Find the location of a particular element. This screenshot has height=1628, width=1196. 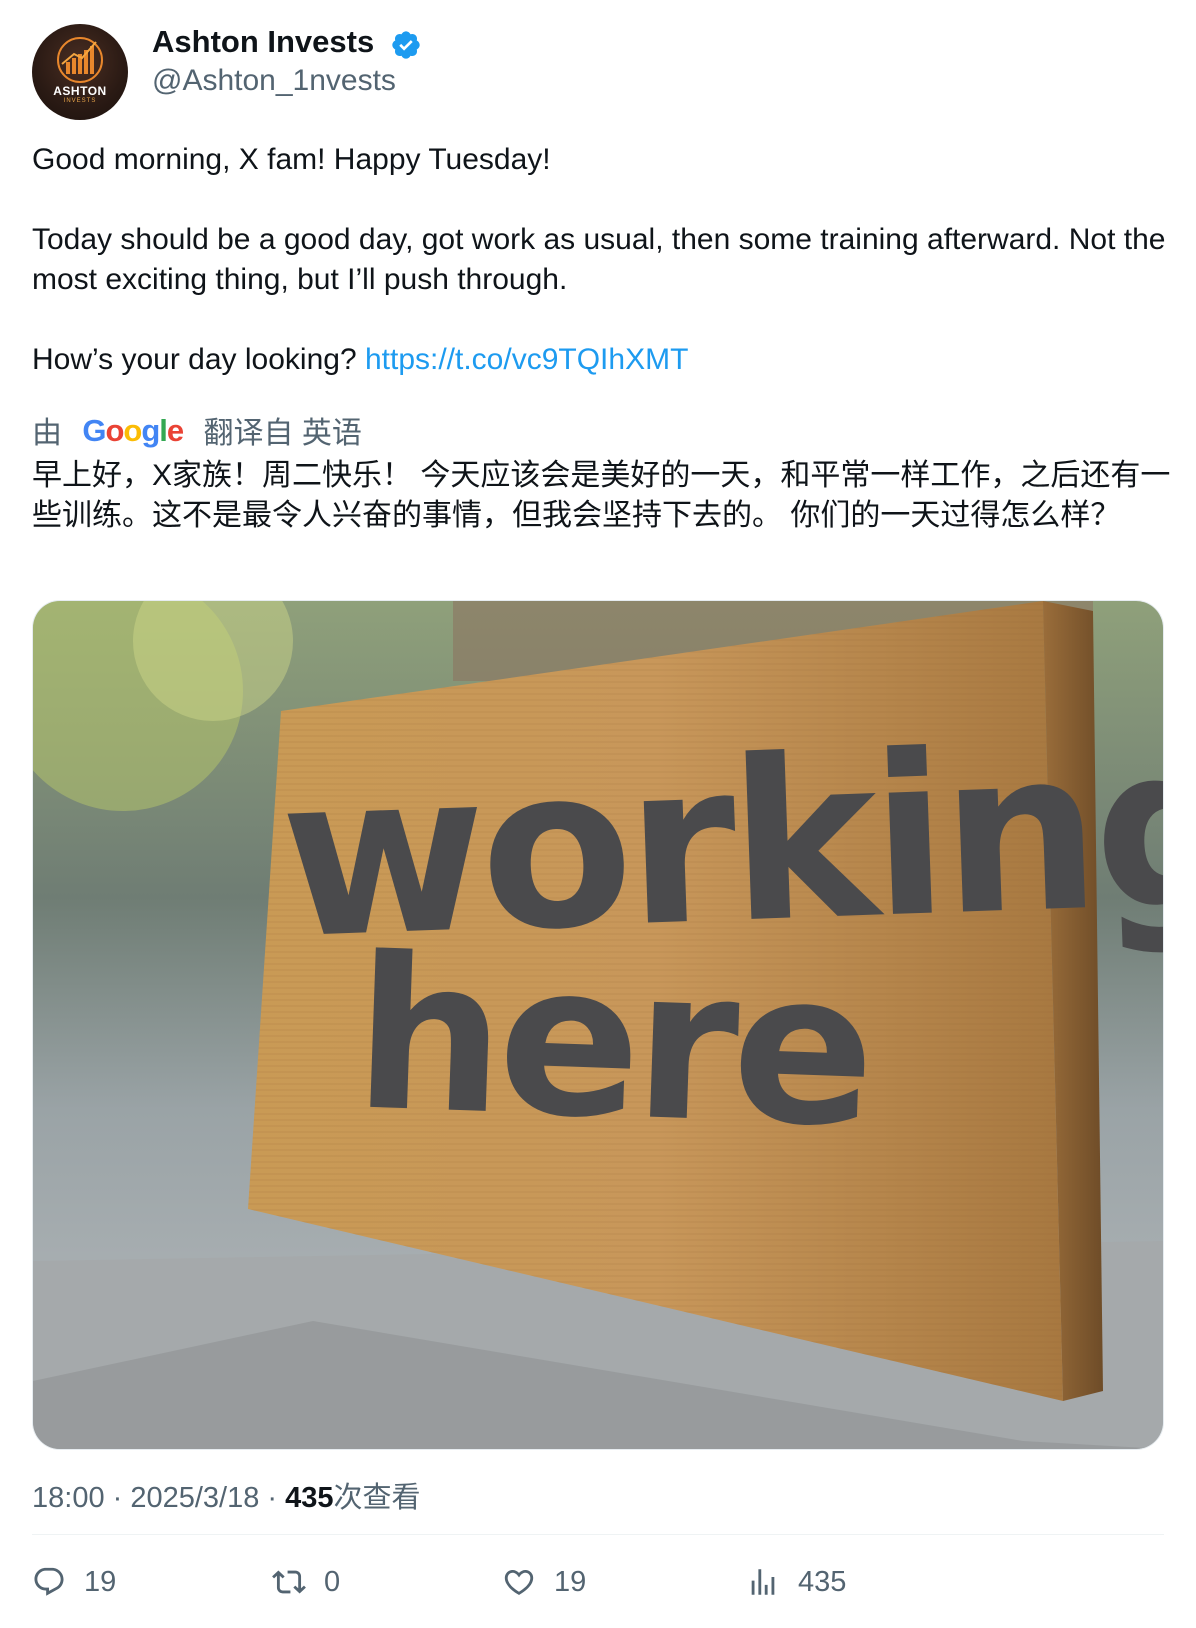

translation-suffix: 翻译自 英语 is located at coordinates (282, 433).